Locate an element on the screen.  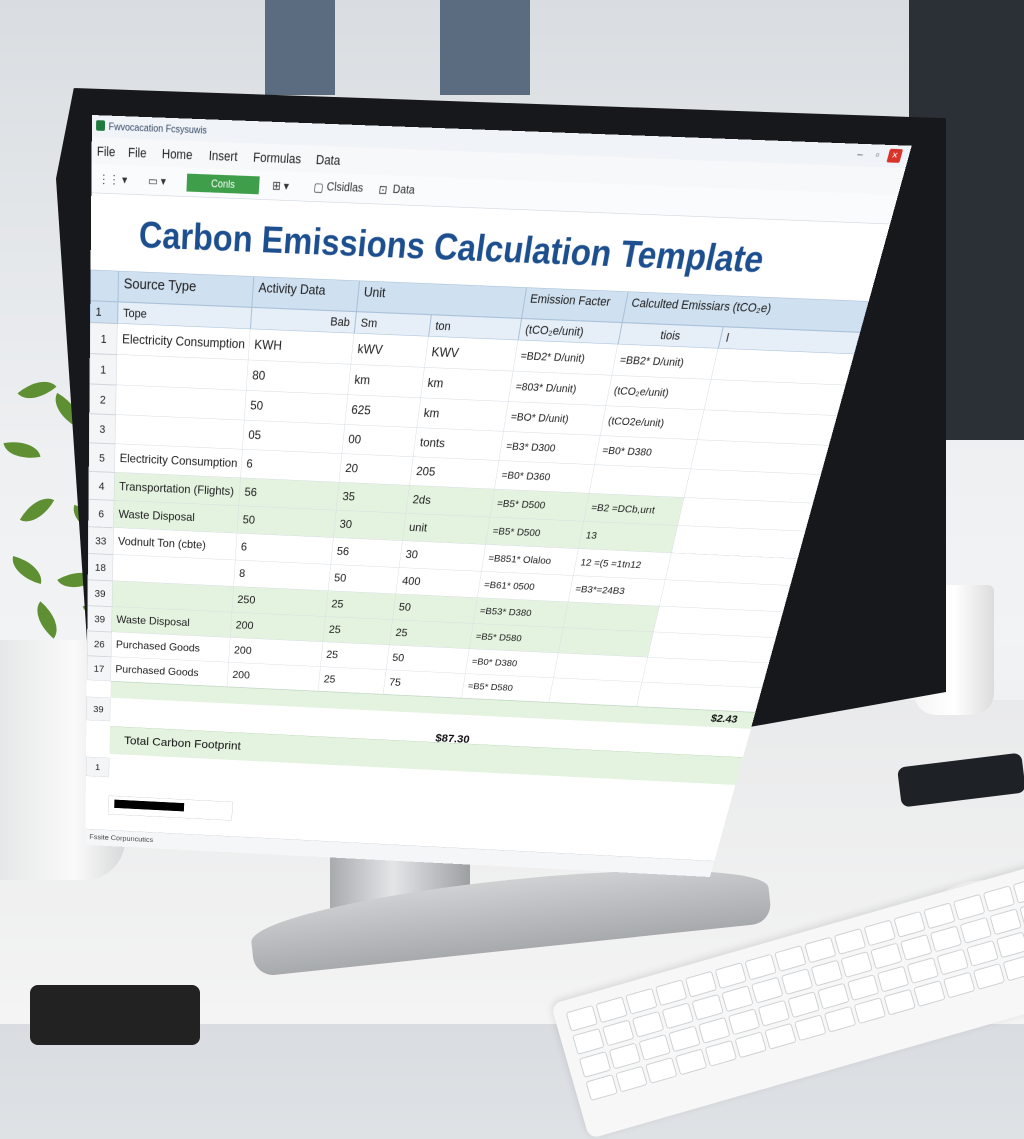
cell-calc: =BB2* D/unit) is located at coordinates (665, 362).